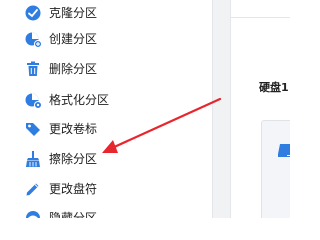 This screenshot has width=320, height=240. I want to click on format-partition-icon, so click(33, 100).